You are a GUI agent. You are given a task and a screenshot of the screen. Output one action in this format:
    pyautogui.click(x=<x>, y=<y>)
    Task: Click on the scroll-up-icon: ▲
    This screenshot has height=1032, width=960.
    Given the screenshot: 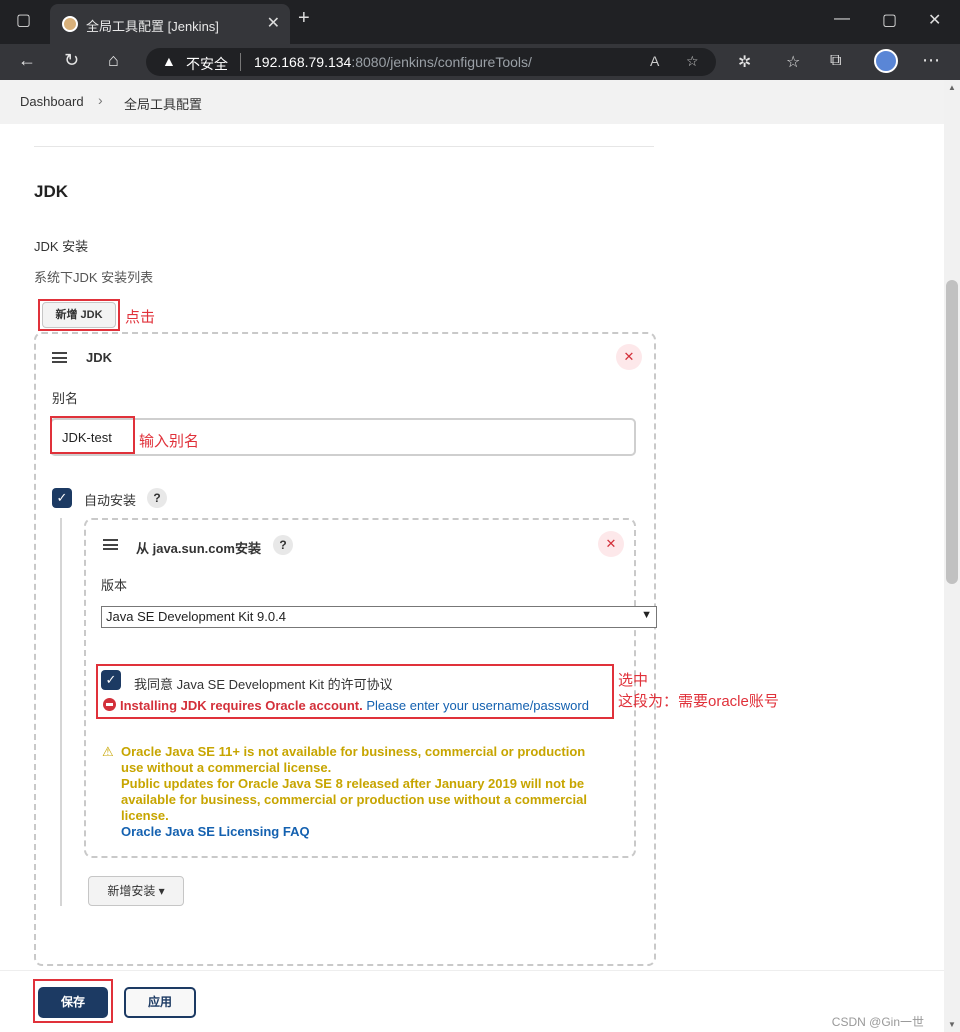 What is the action you would take?
    pyautogui.click(x=952, y=87)
    